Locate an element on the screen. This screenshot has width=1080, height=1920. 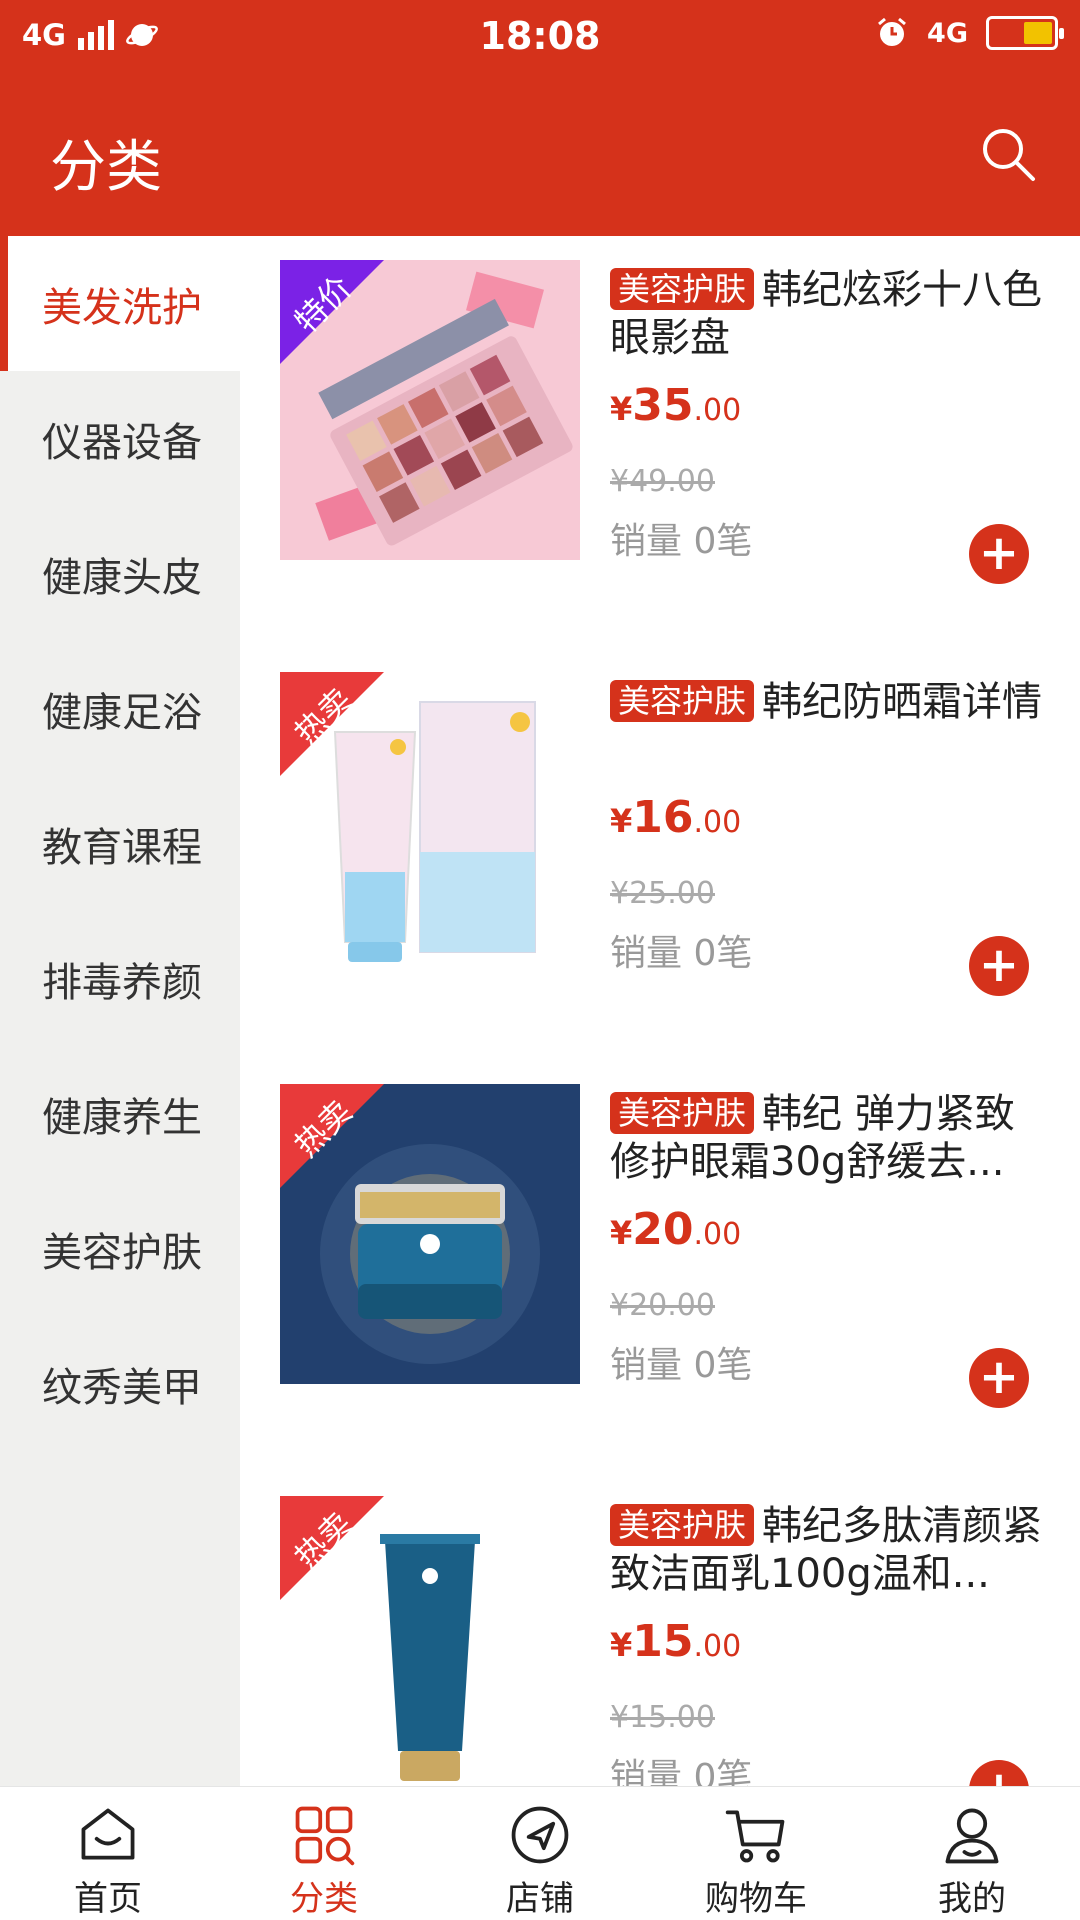
product-image-cleanser: 热卖 is located at coordinates (430, 1641).